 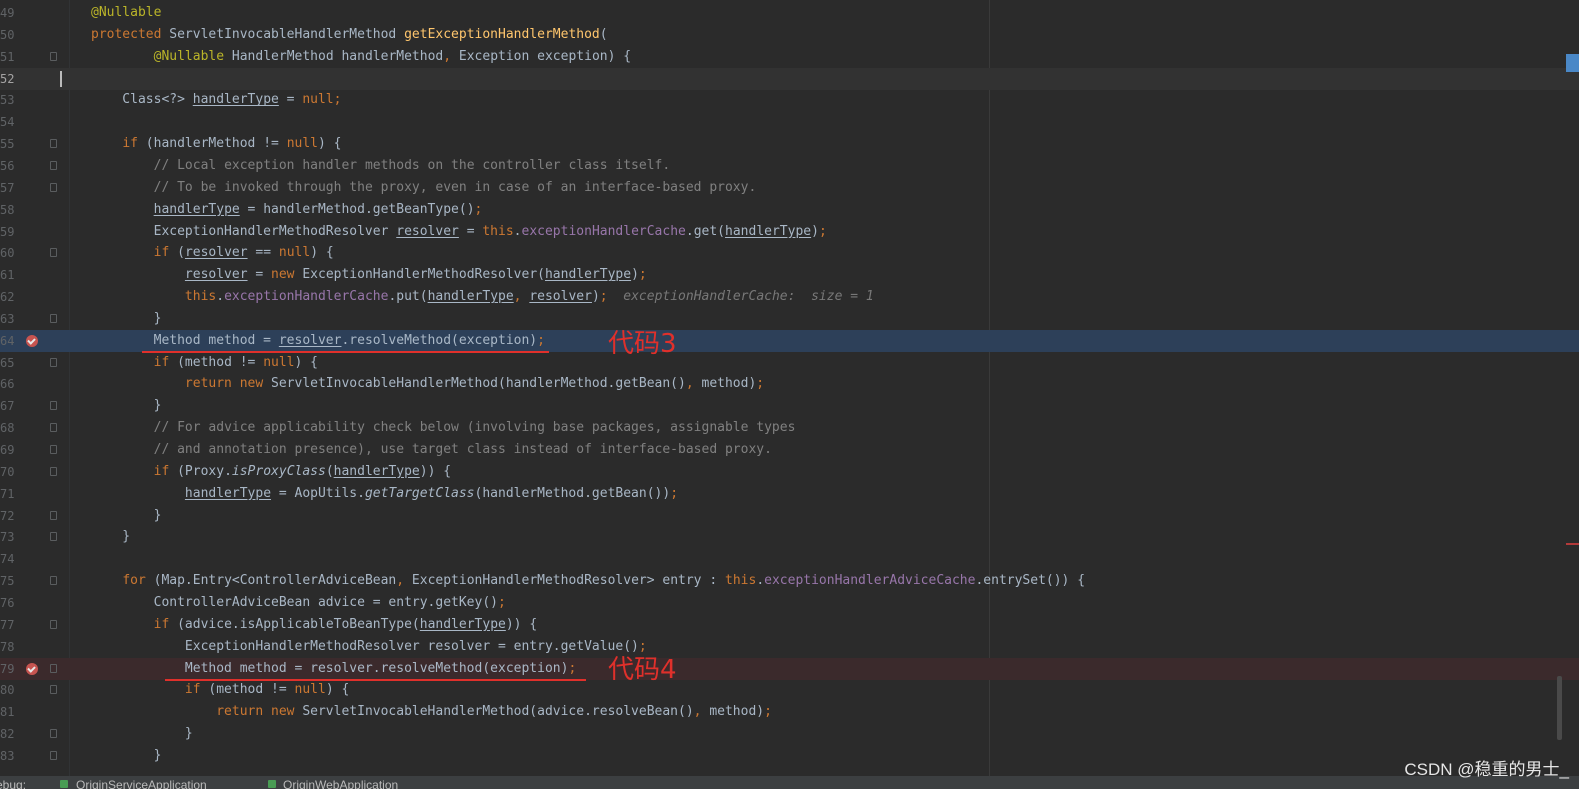 What do you see at coordinates (7, 625) in the screenshot?
I see `line-number: 77` at bounding box center [7, 625].